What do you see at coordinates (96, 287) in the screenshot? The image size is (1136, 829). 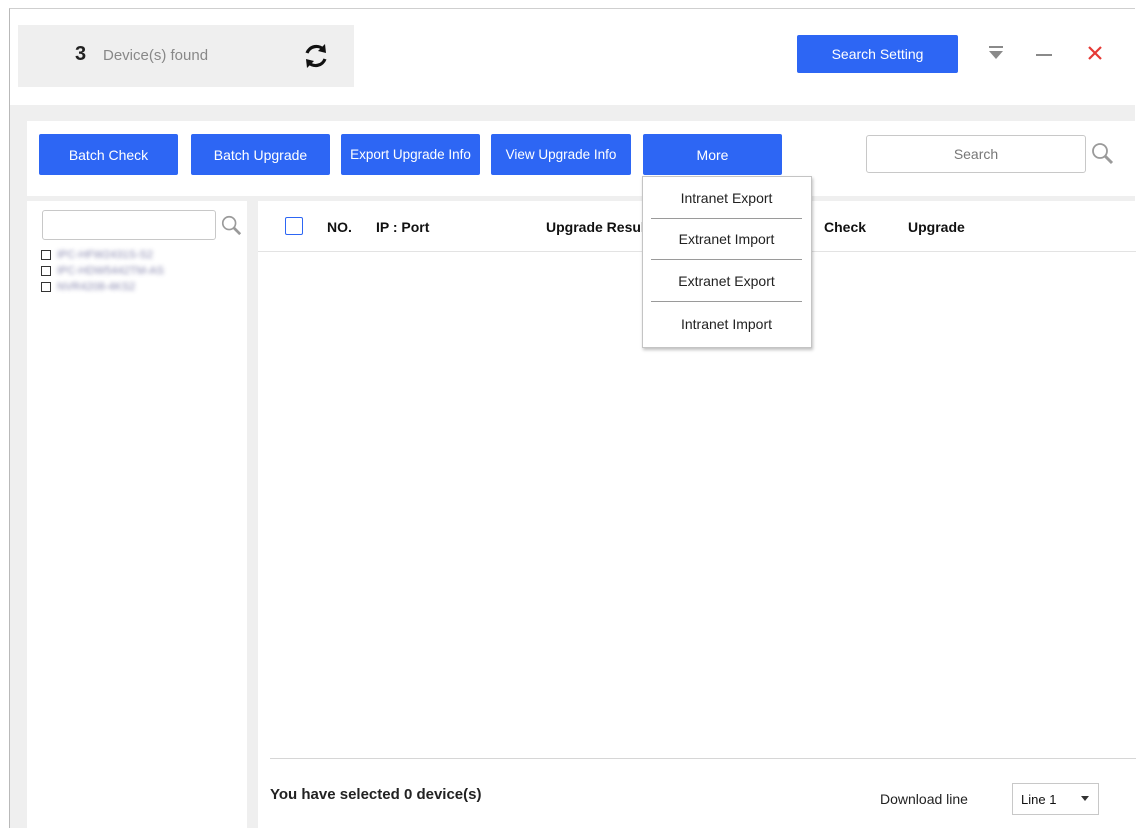 I see `device-label: NVR4208-4KS2` at bounding box center [96, 287].